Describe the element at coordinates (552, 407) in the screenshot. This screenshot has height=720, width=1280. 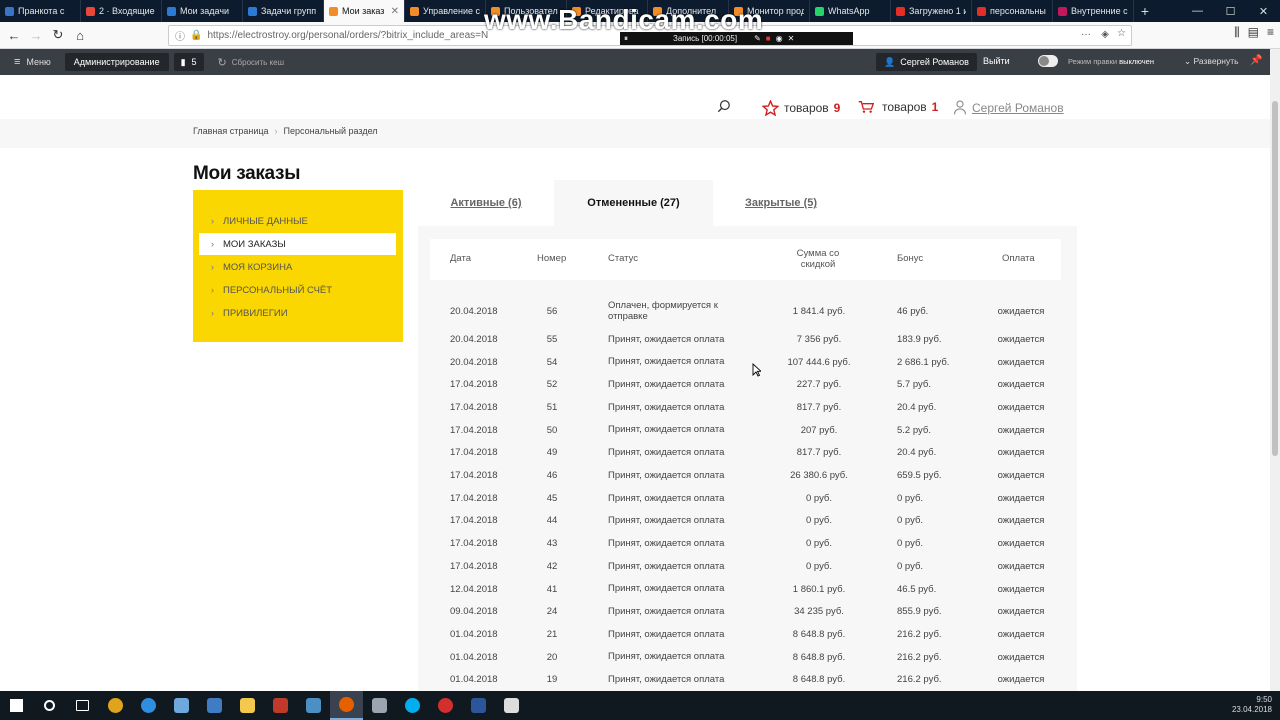
I see `cell-number: 51` at that location.